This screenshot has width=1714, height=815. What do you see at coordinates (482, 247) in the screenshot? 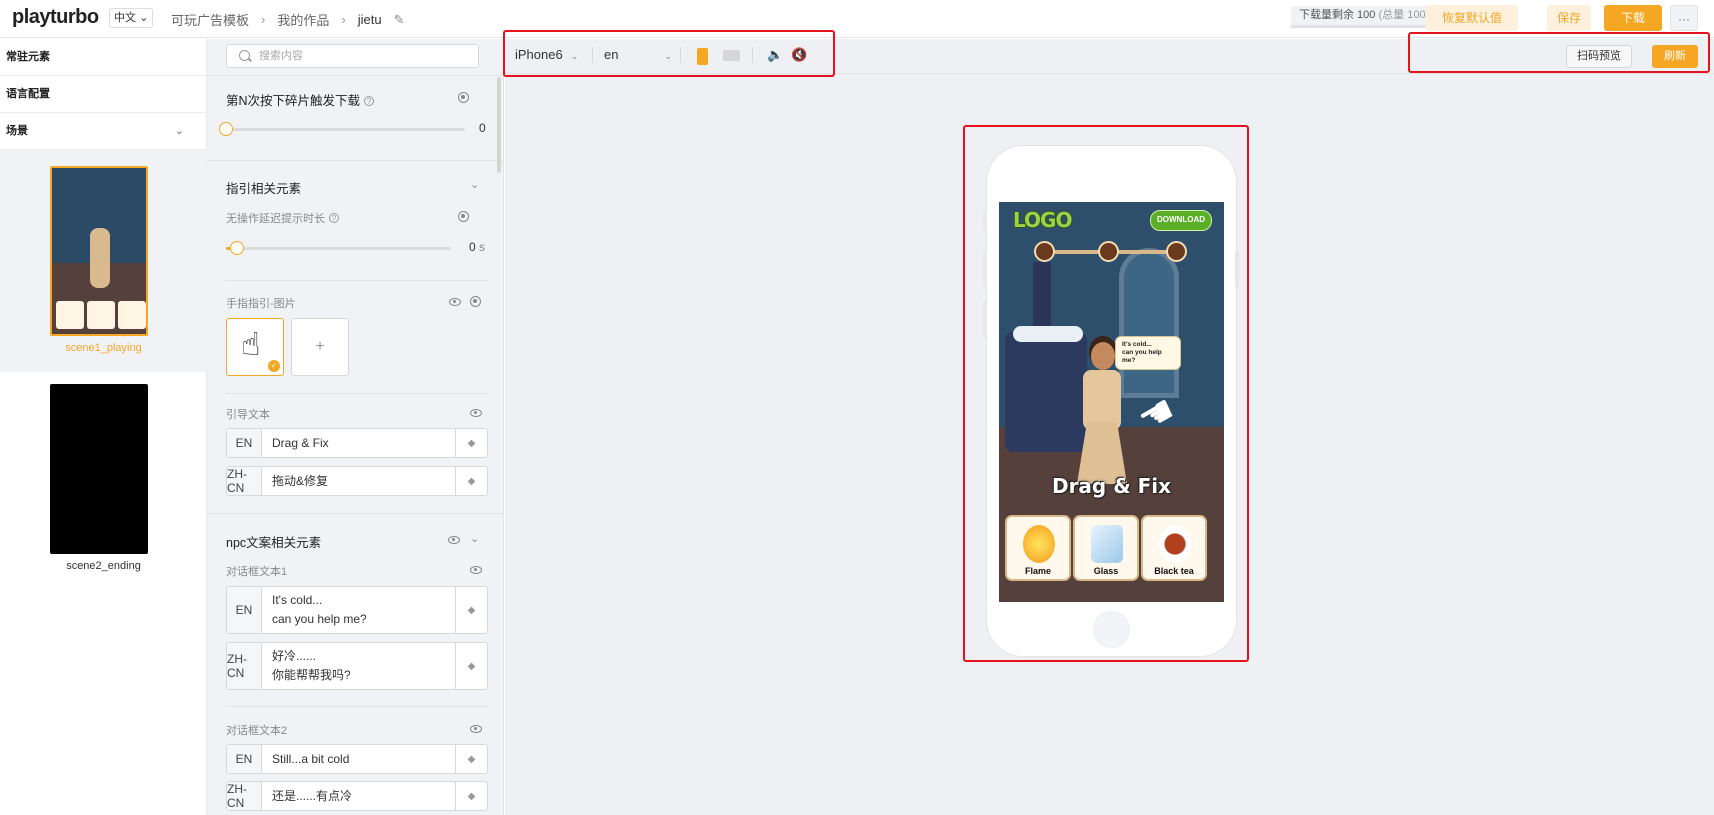
I see `delay-unit: s` at bounding box center [482, 247].